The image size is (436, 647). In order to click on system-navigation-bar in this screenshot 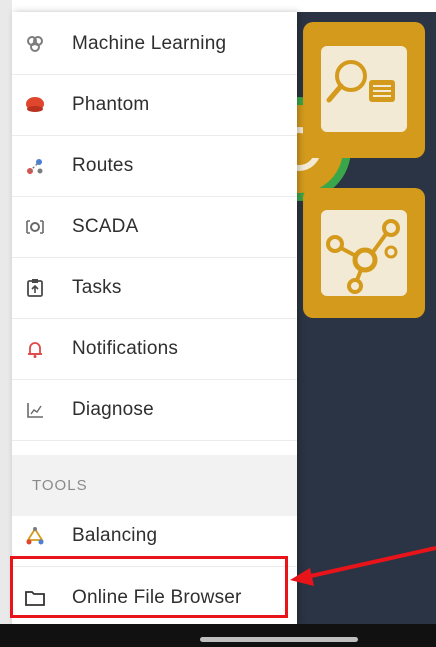, I will do `click(218, 635)`.